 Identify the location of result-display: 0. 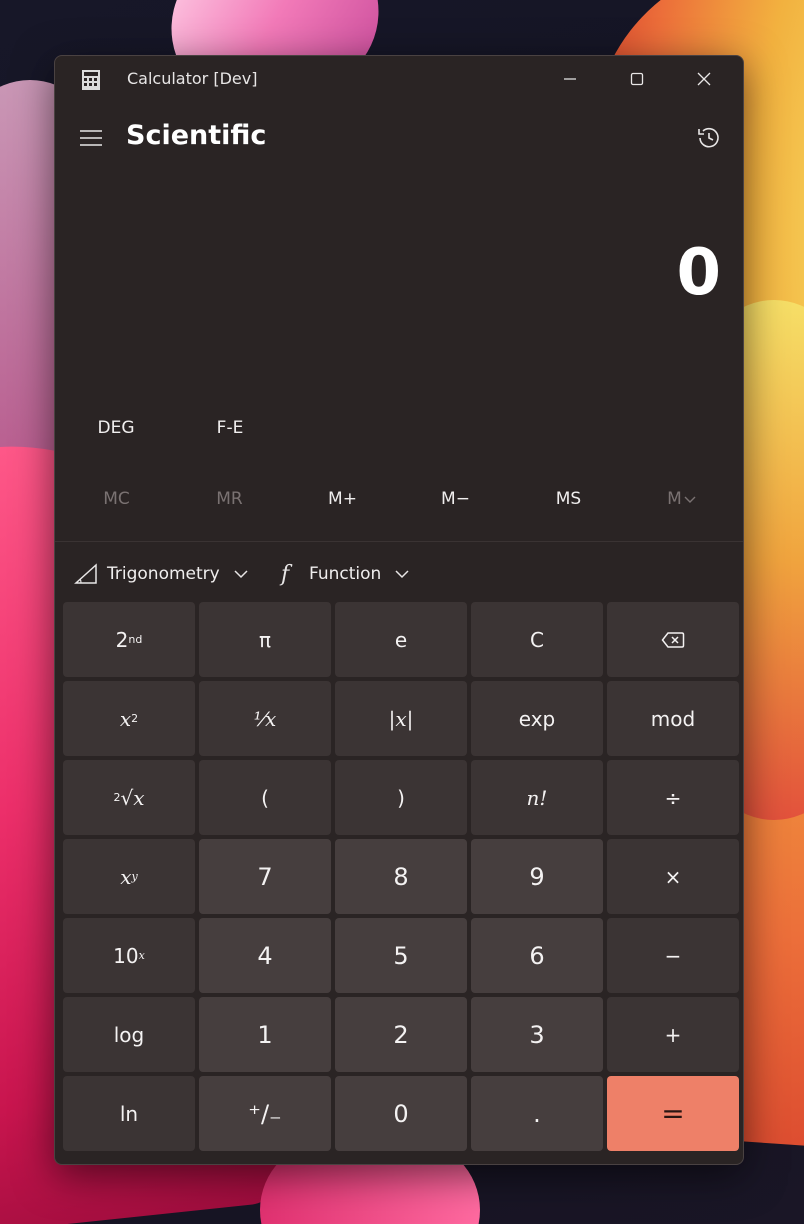
(698, 273).